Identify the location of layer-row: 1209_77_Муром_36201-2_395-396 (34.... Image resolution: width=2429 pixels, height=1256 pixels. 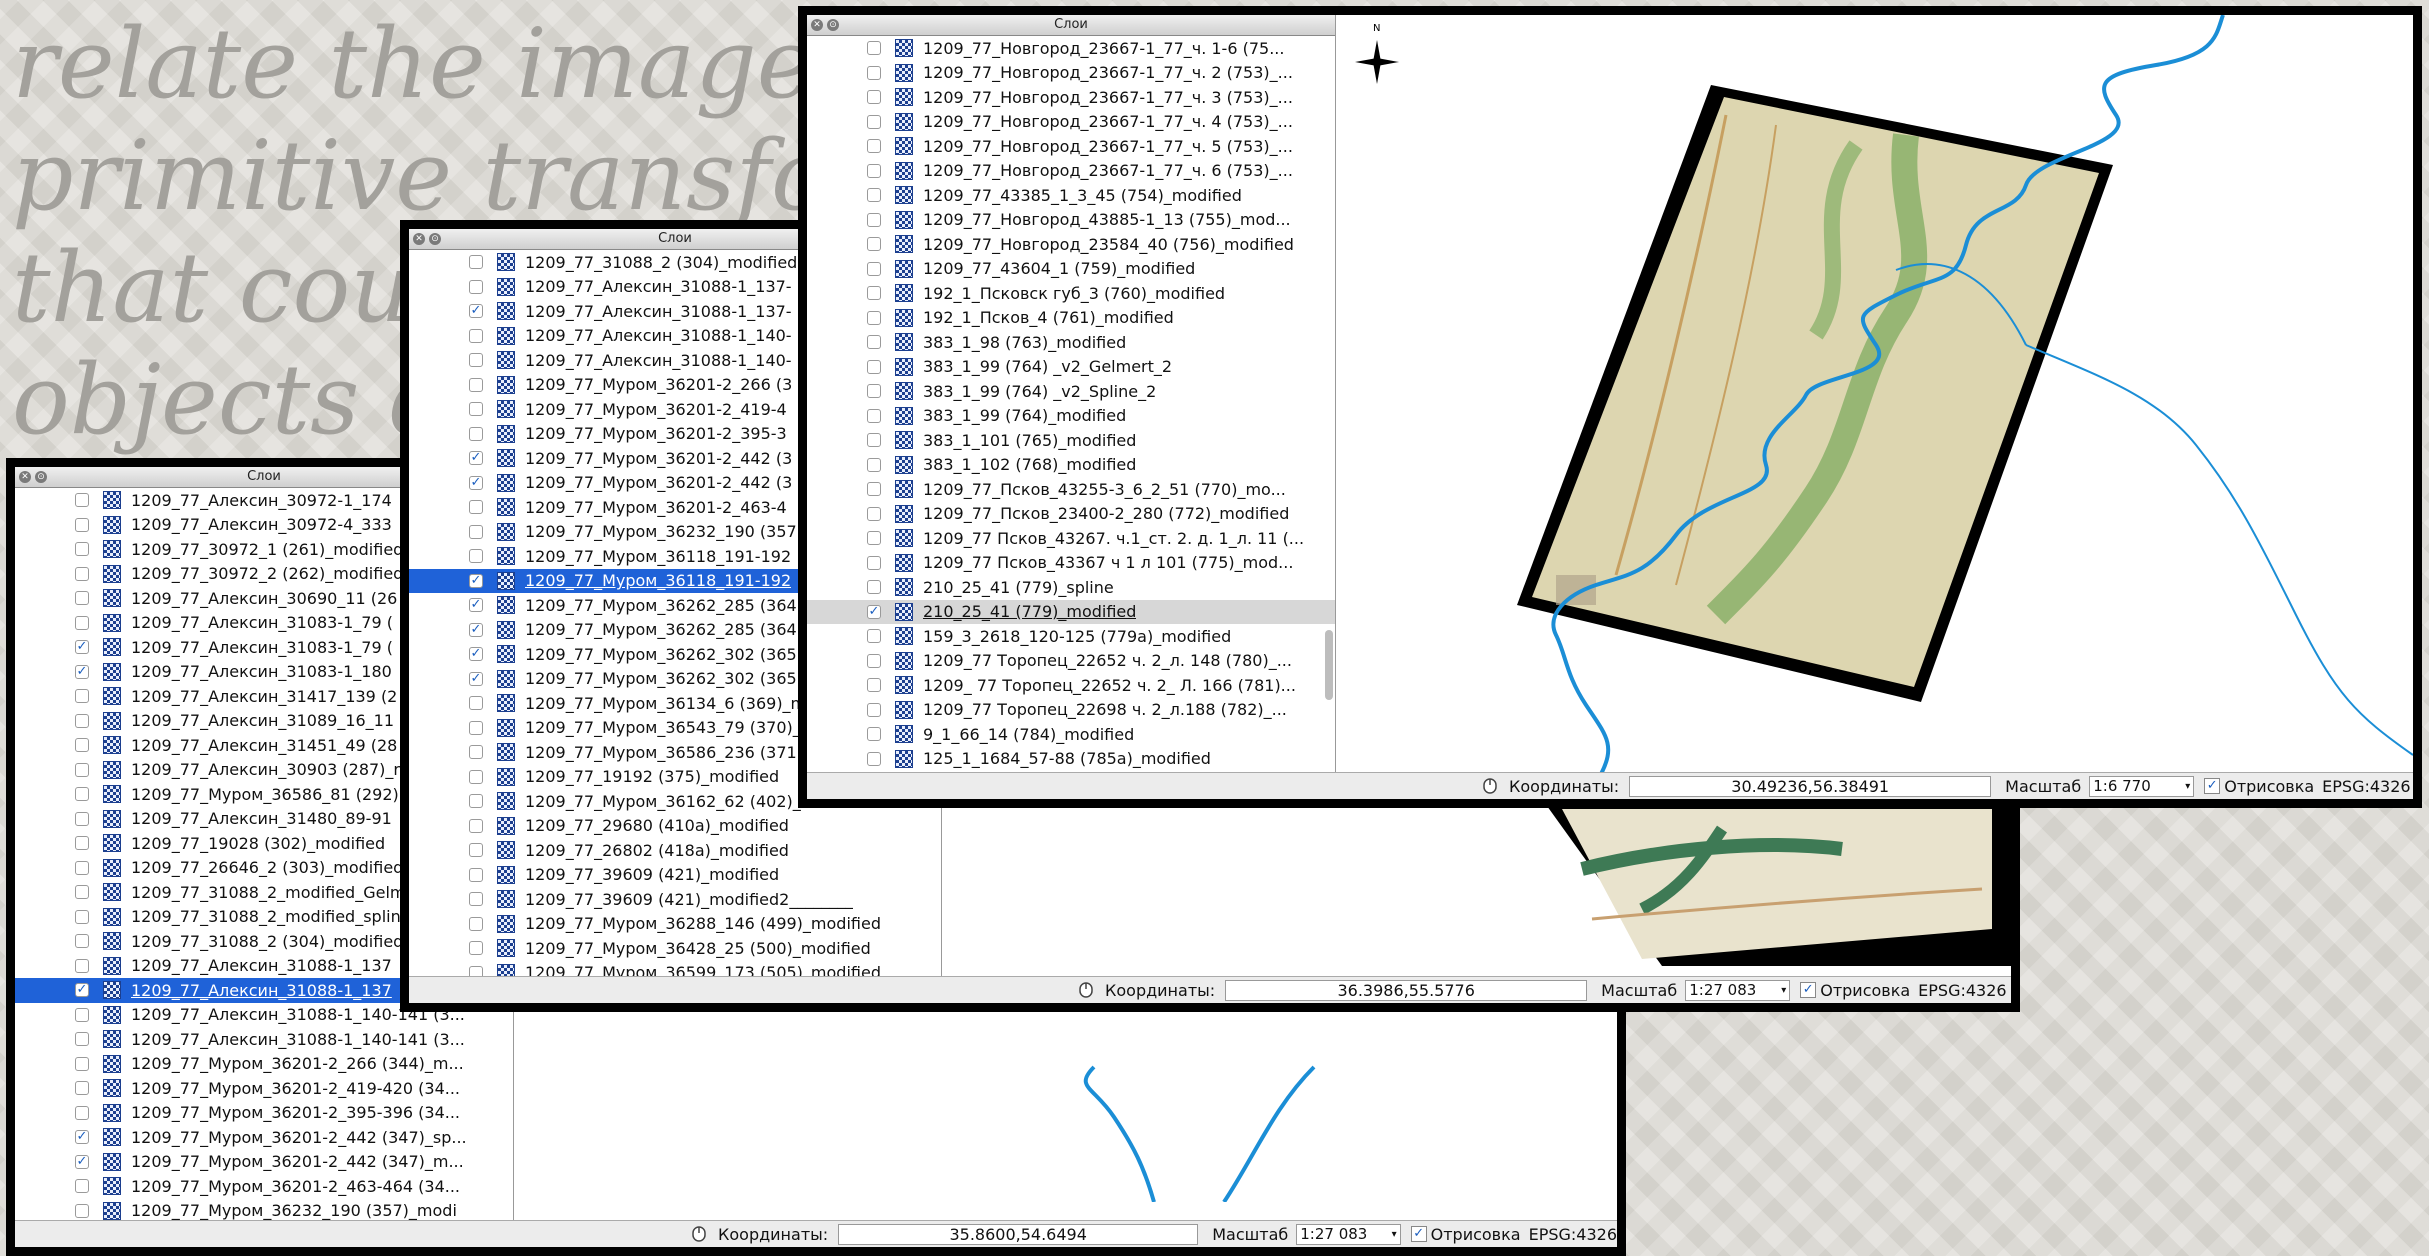
(264, 1113).